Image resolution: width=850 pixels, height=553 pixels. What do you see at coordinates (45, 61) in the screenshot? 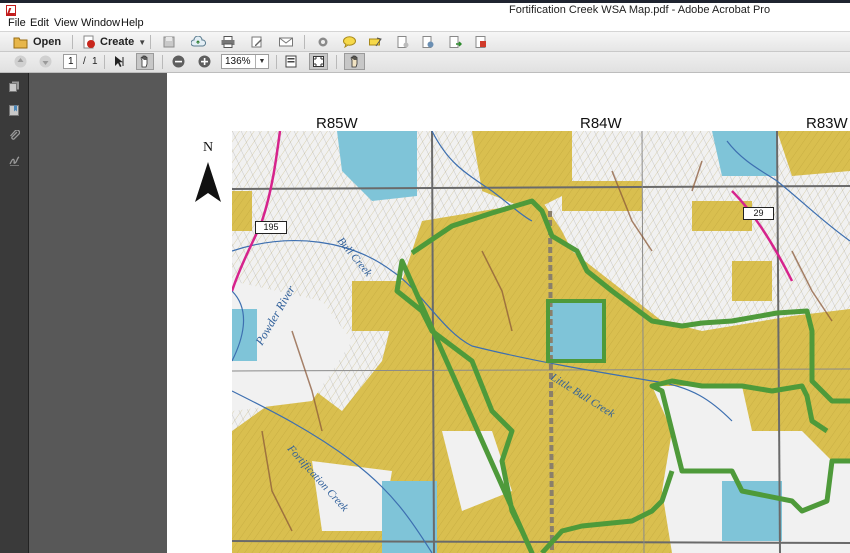
I see `next-page-icon` at bounding box center [45, 61].